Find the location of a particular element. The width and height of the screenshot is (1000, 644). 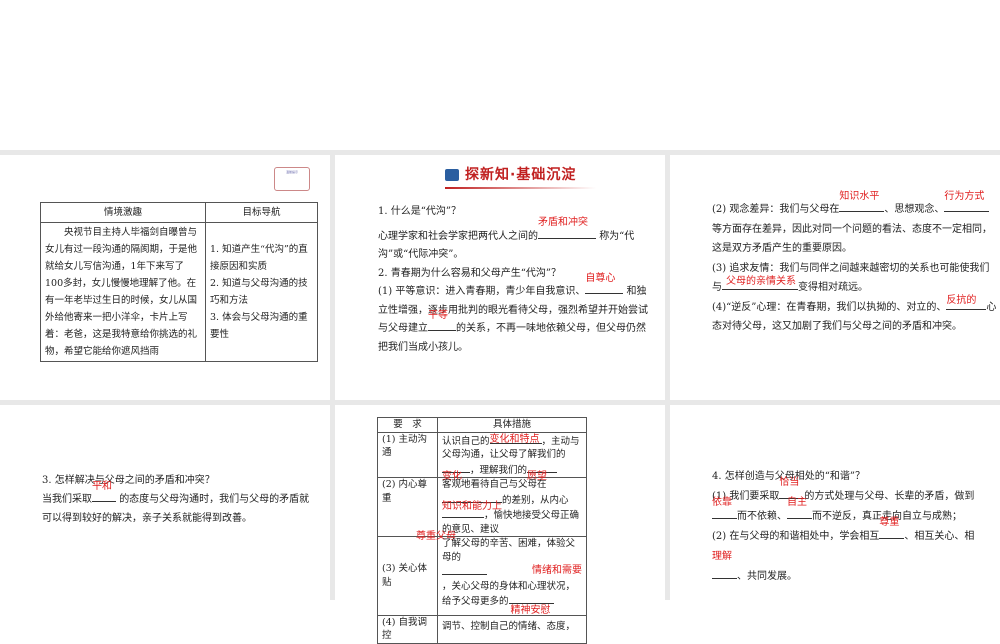

question-1: 1. 什么是“代沟”？ is located at coordinates (419, 211).